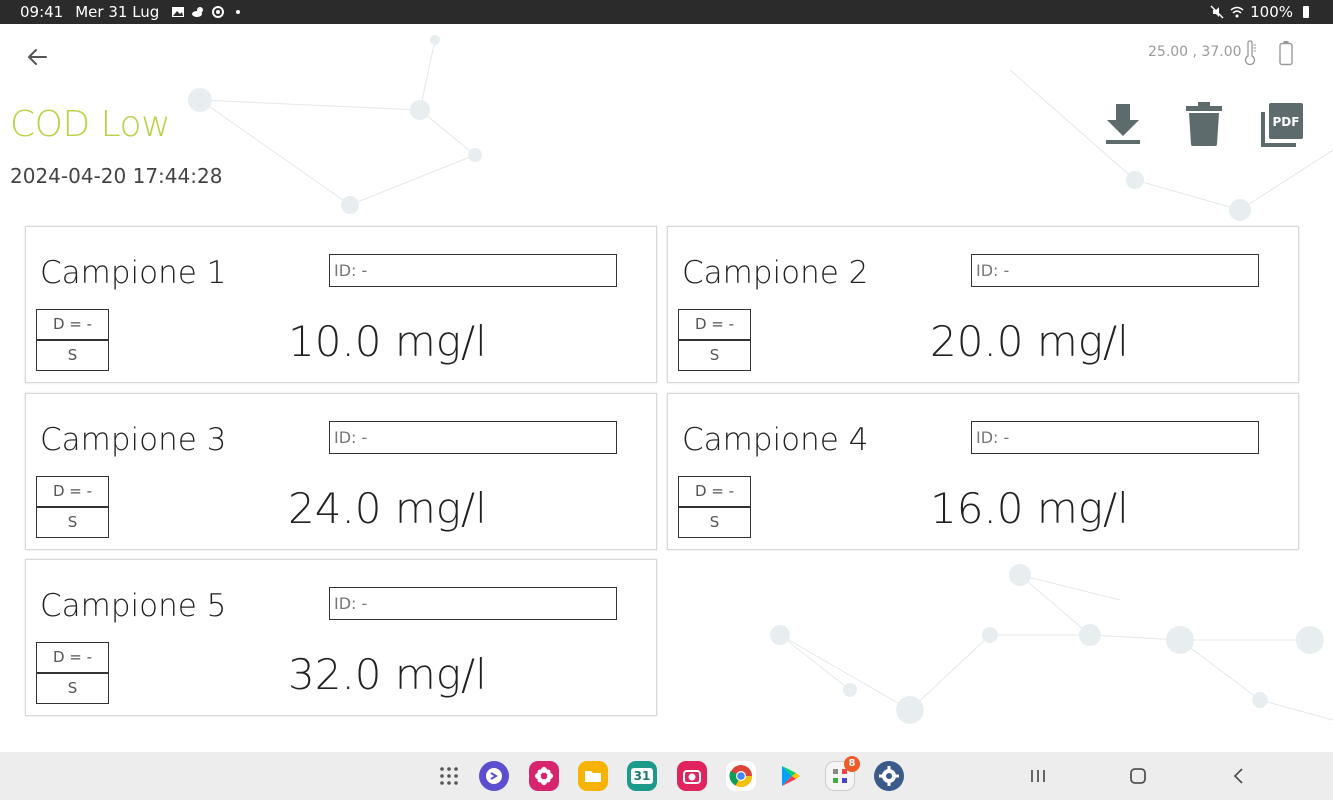 The height and width of the screenshot is (800, 1333). I want to click on pdf-export-icon: PDF, so click(1282, 125).